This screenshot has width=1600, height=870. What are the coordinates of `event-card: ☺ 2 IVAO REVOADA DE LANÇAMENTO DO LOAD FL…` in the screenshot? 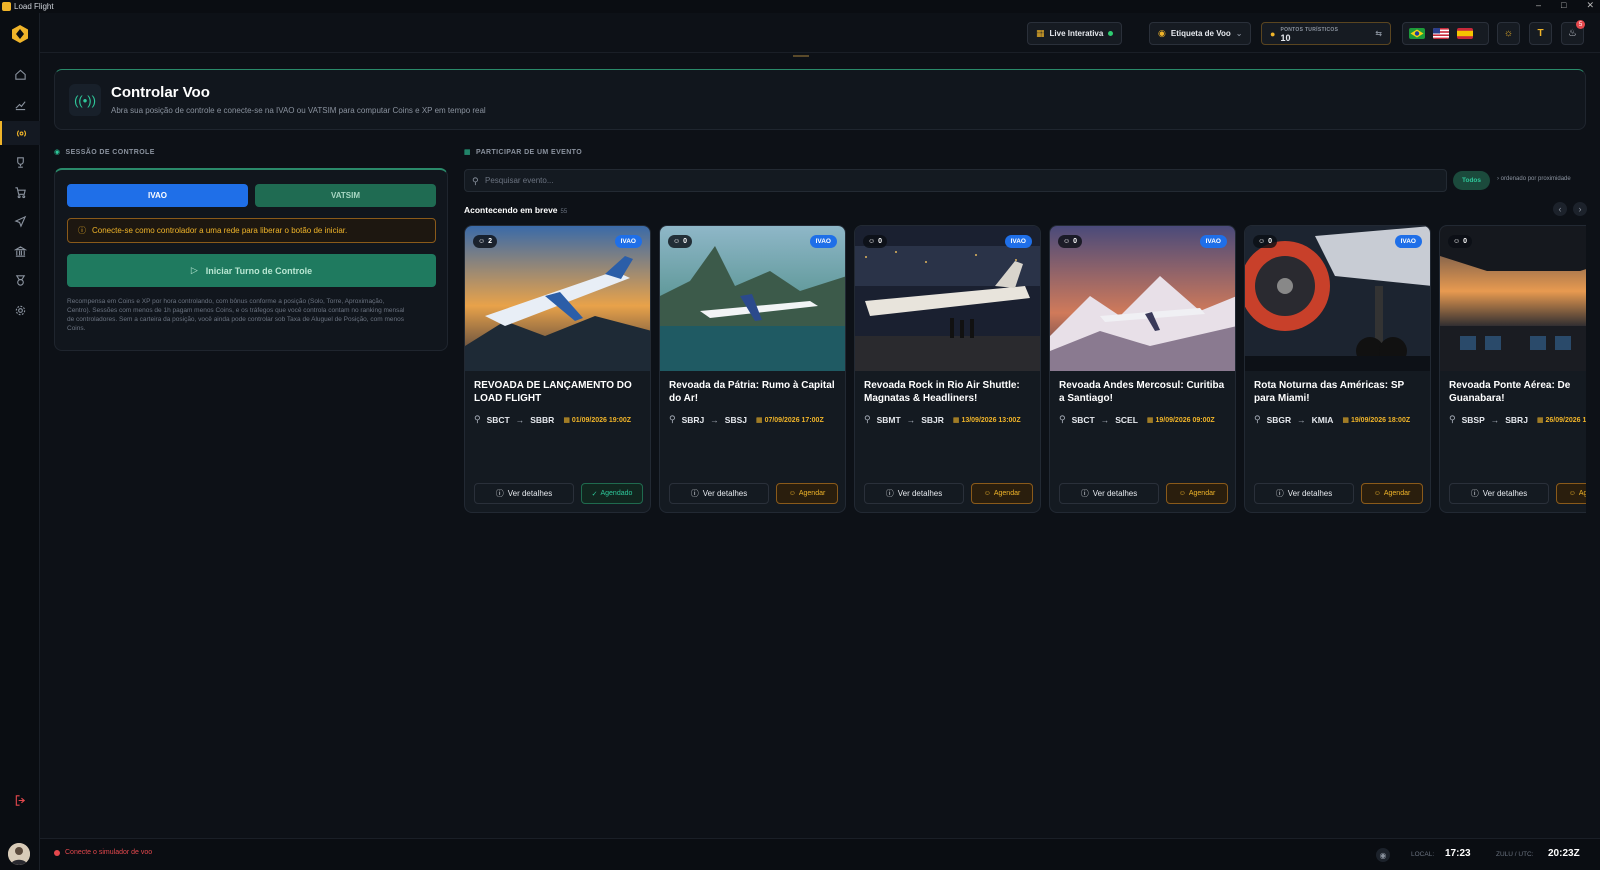 It's located at (557, 369).